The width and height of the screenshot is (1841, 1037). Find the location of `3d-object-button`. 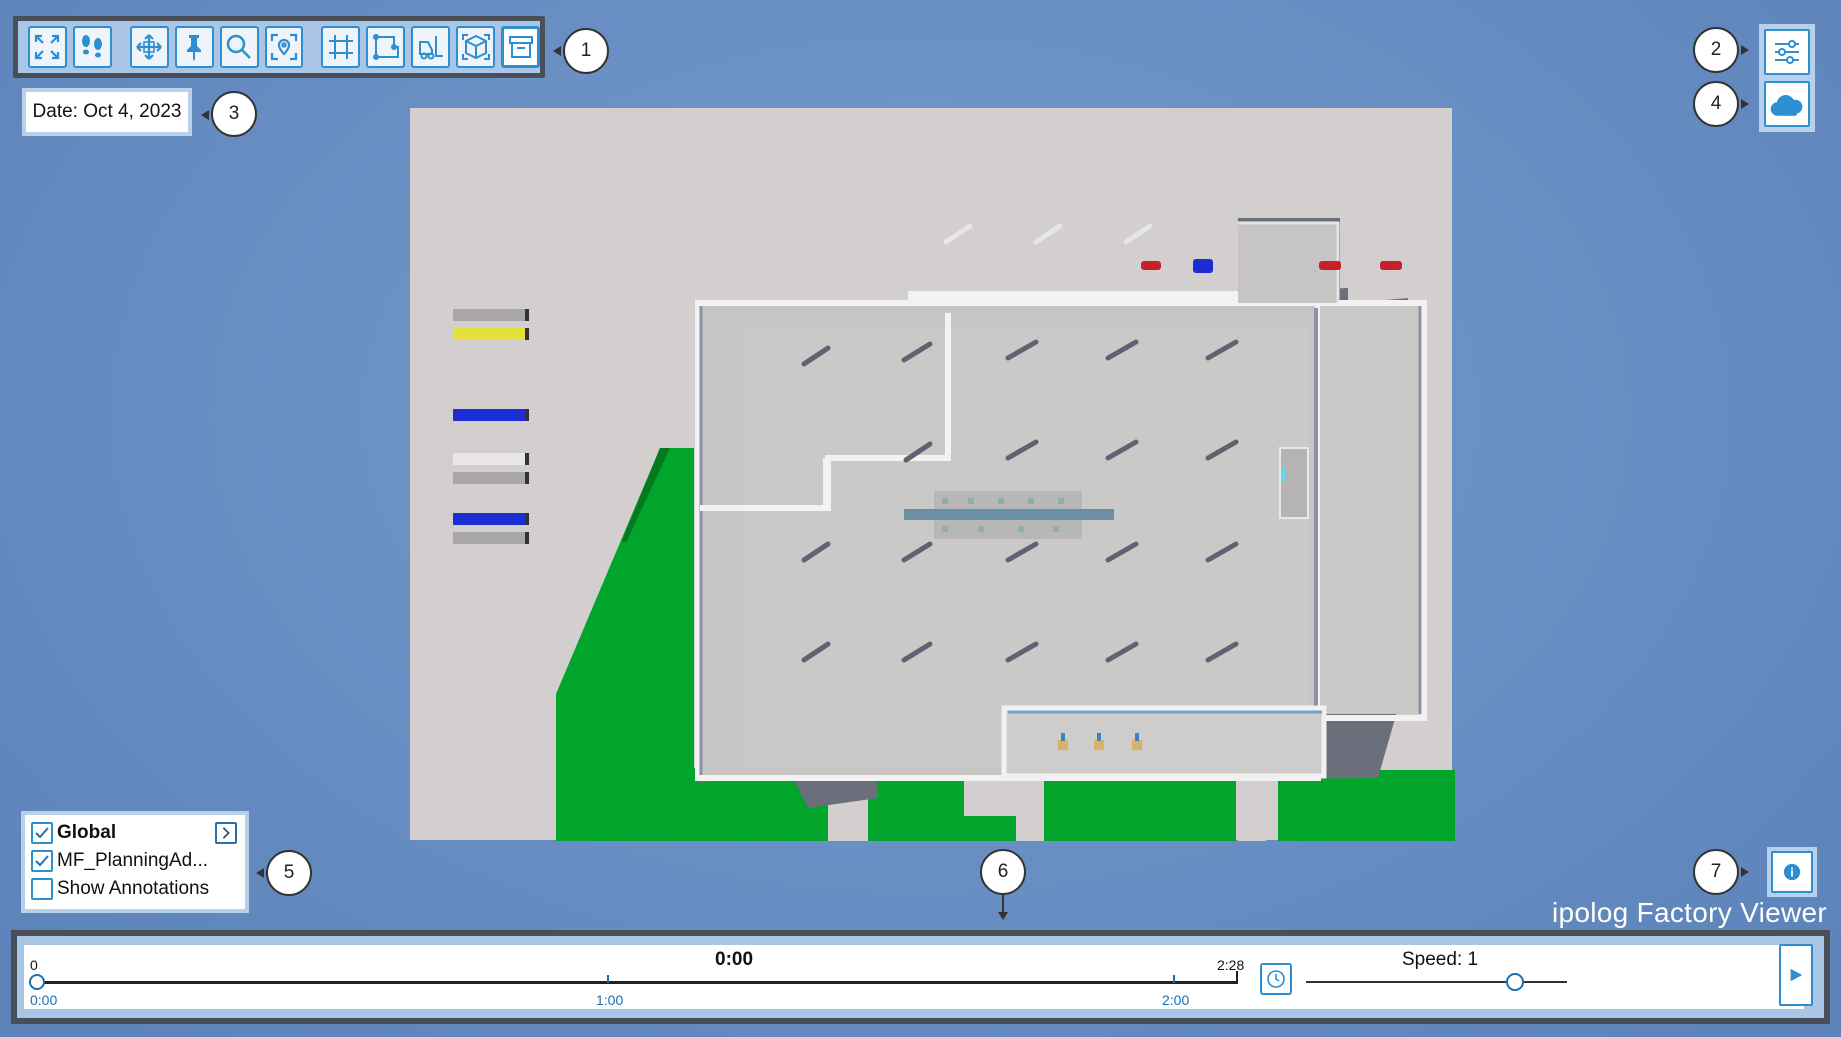

3d-object-button is located at coordinates (476, 47).